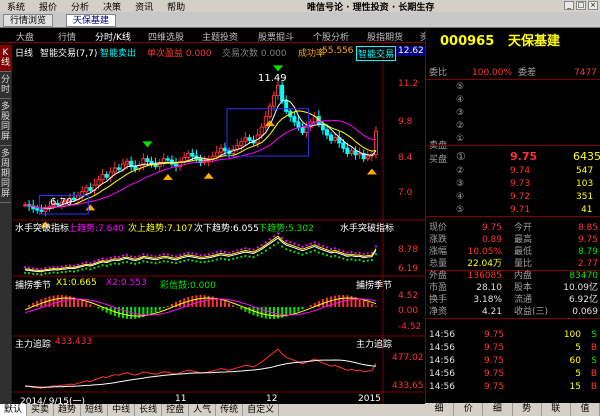  What do you see at coordinates (176, 410) in the screenshot?
I see `btab-control: 控盘` at bounding box center [176, 410].